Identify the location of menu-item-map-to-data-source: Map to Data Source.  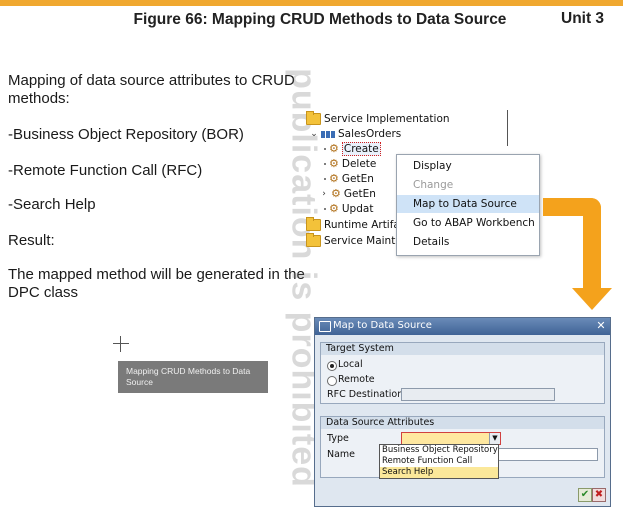
(468, 204).